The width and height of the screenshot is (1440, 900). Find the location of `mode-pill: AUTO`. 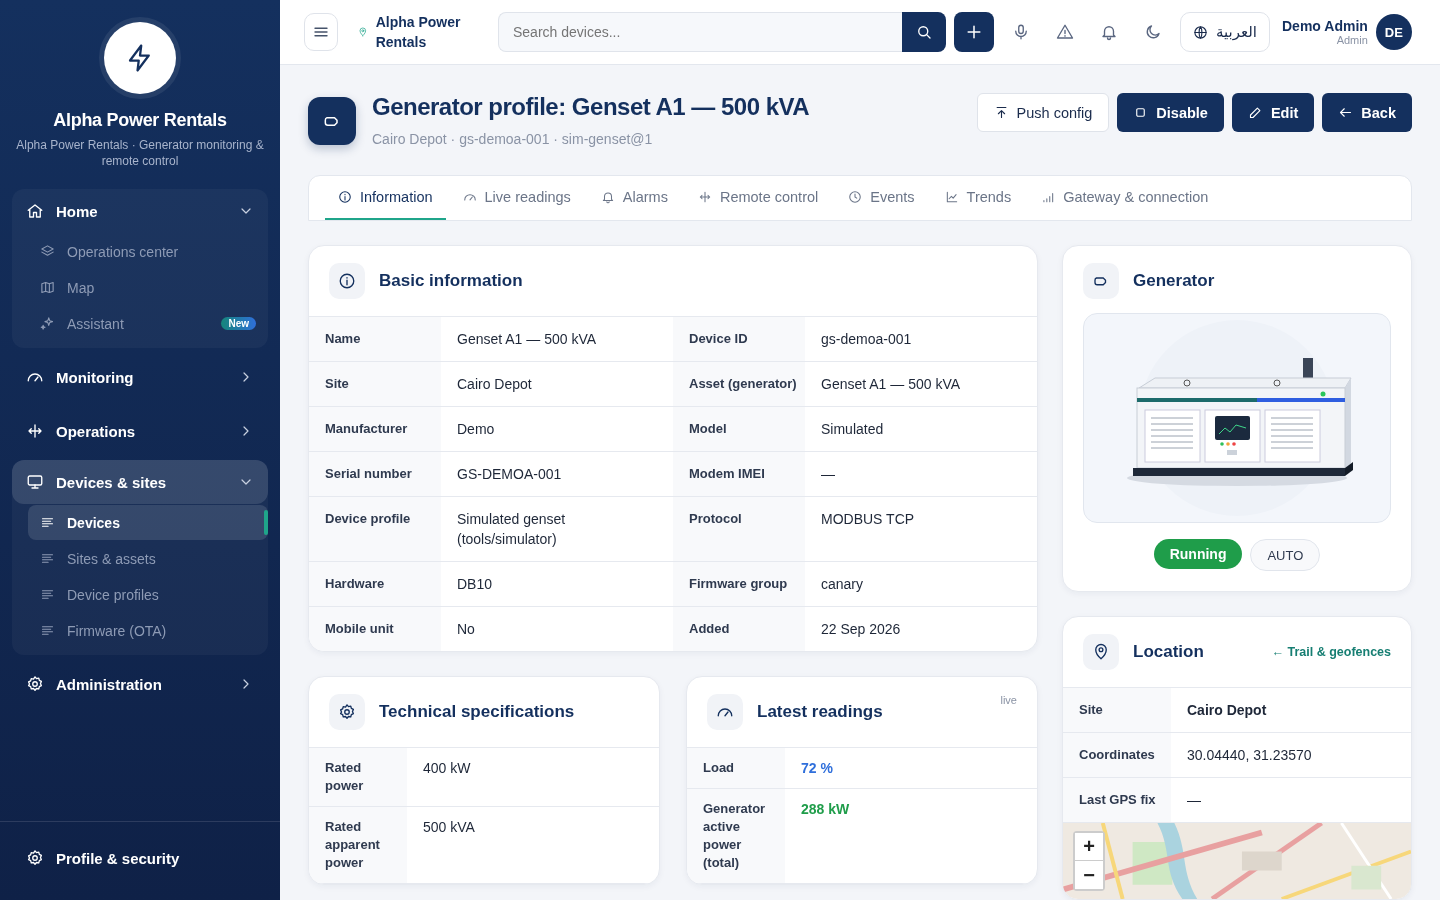

mode-pill: AUTO is located at coordinates (1285, 555).